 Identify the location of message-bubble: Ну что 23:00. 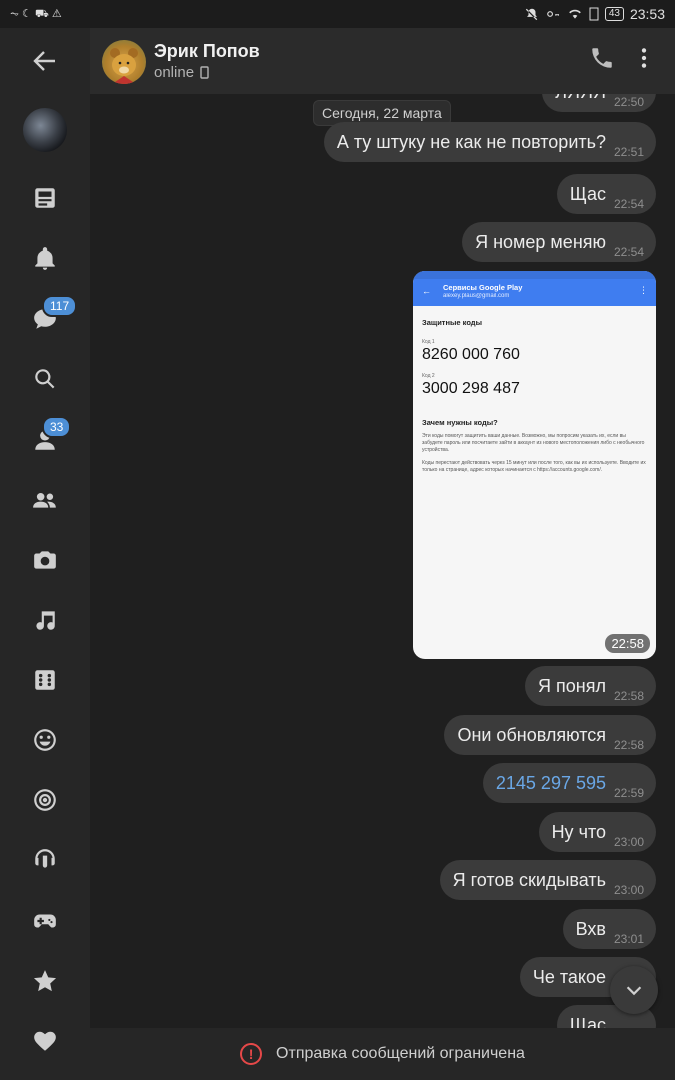
(597, 832).